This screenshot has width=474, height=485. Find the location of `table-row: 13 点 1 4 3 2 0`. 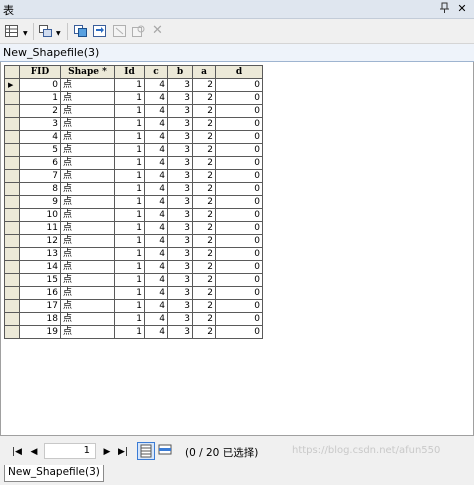

table-row: 13 点 1 4 3 2 0 is located at coordinates (133, 254).